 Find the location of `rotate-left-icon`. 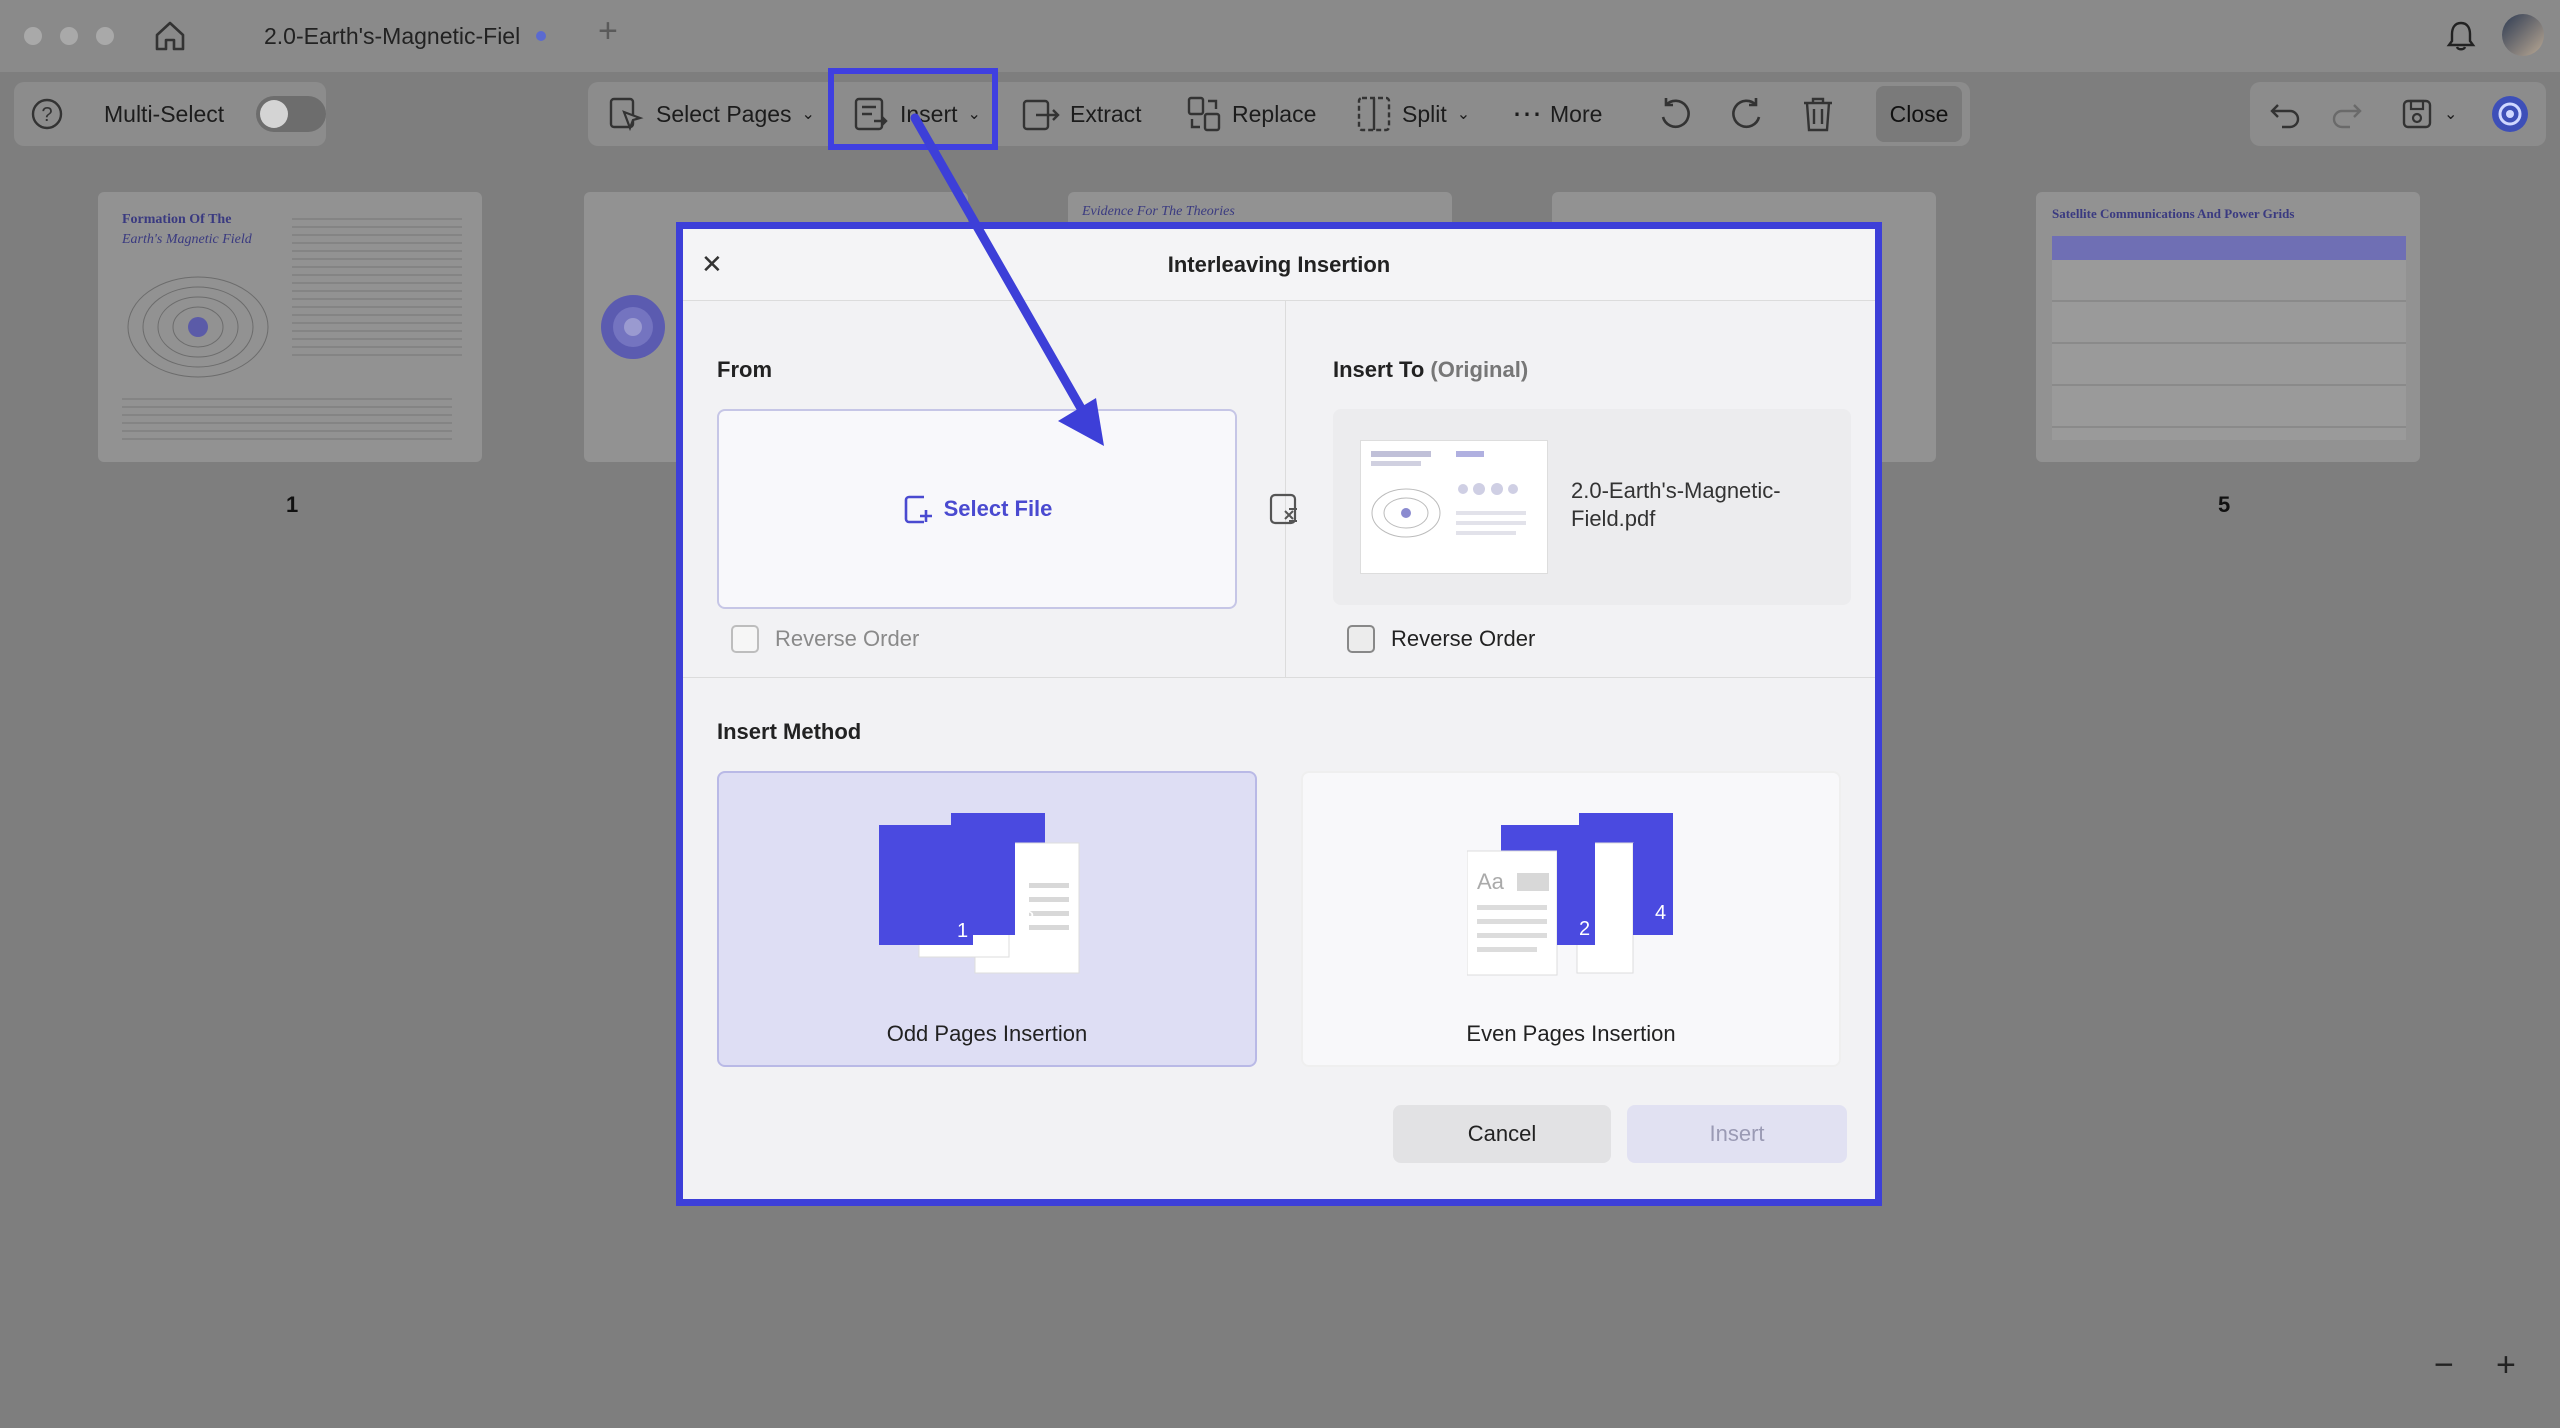

rotate-left-icon is located at coordinates (1675, 113).